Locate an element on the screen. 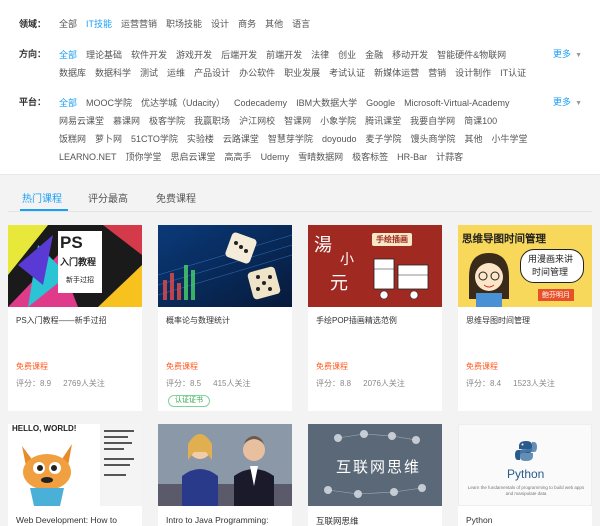  filter-option: 51CTO学院 is located at coordinates (154, 139).